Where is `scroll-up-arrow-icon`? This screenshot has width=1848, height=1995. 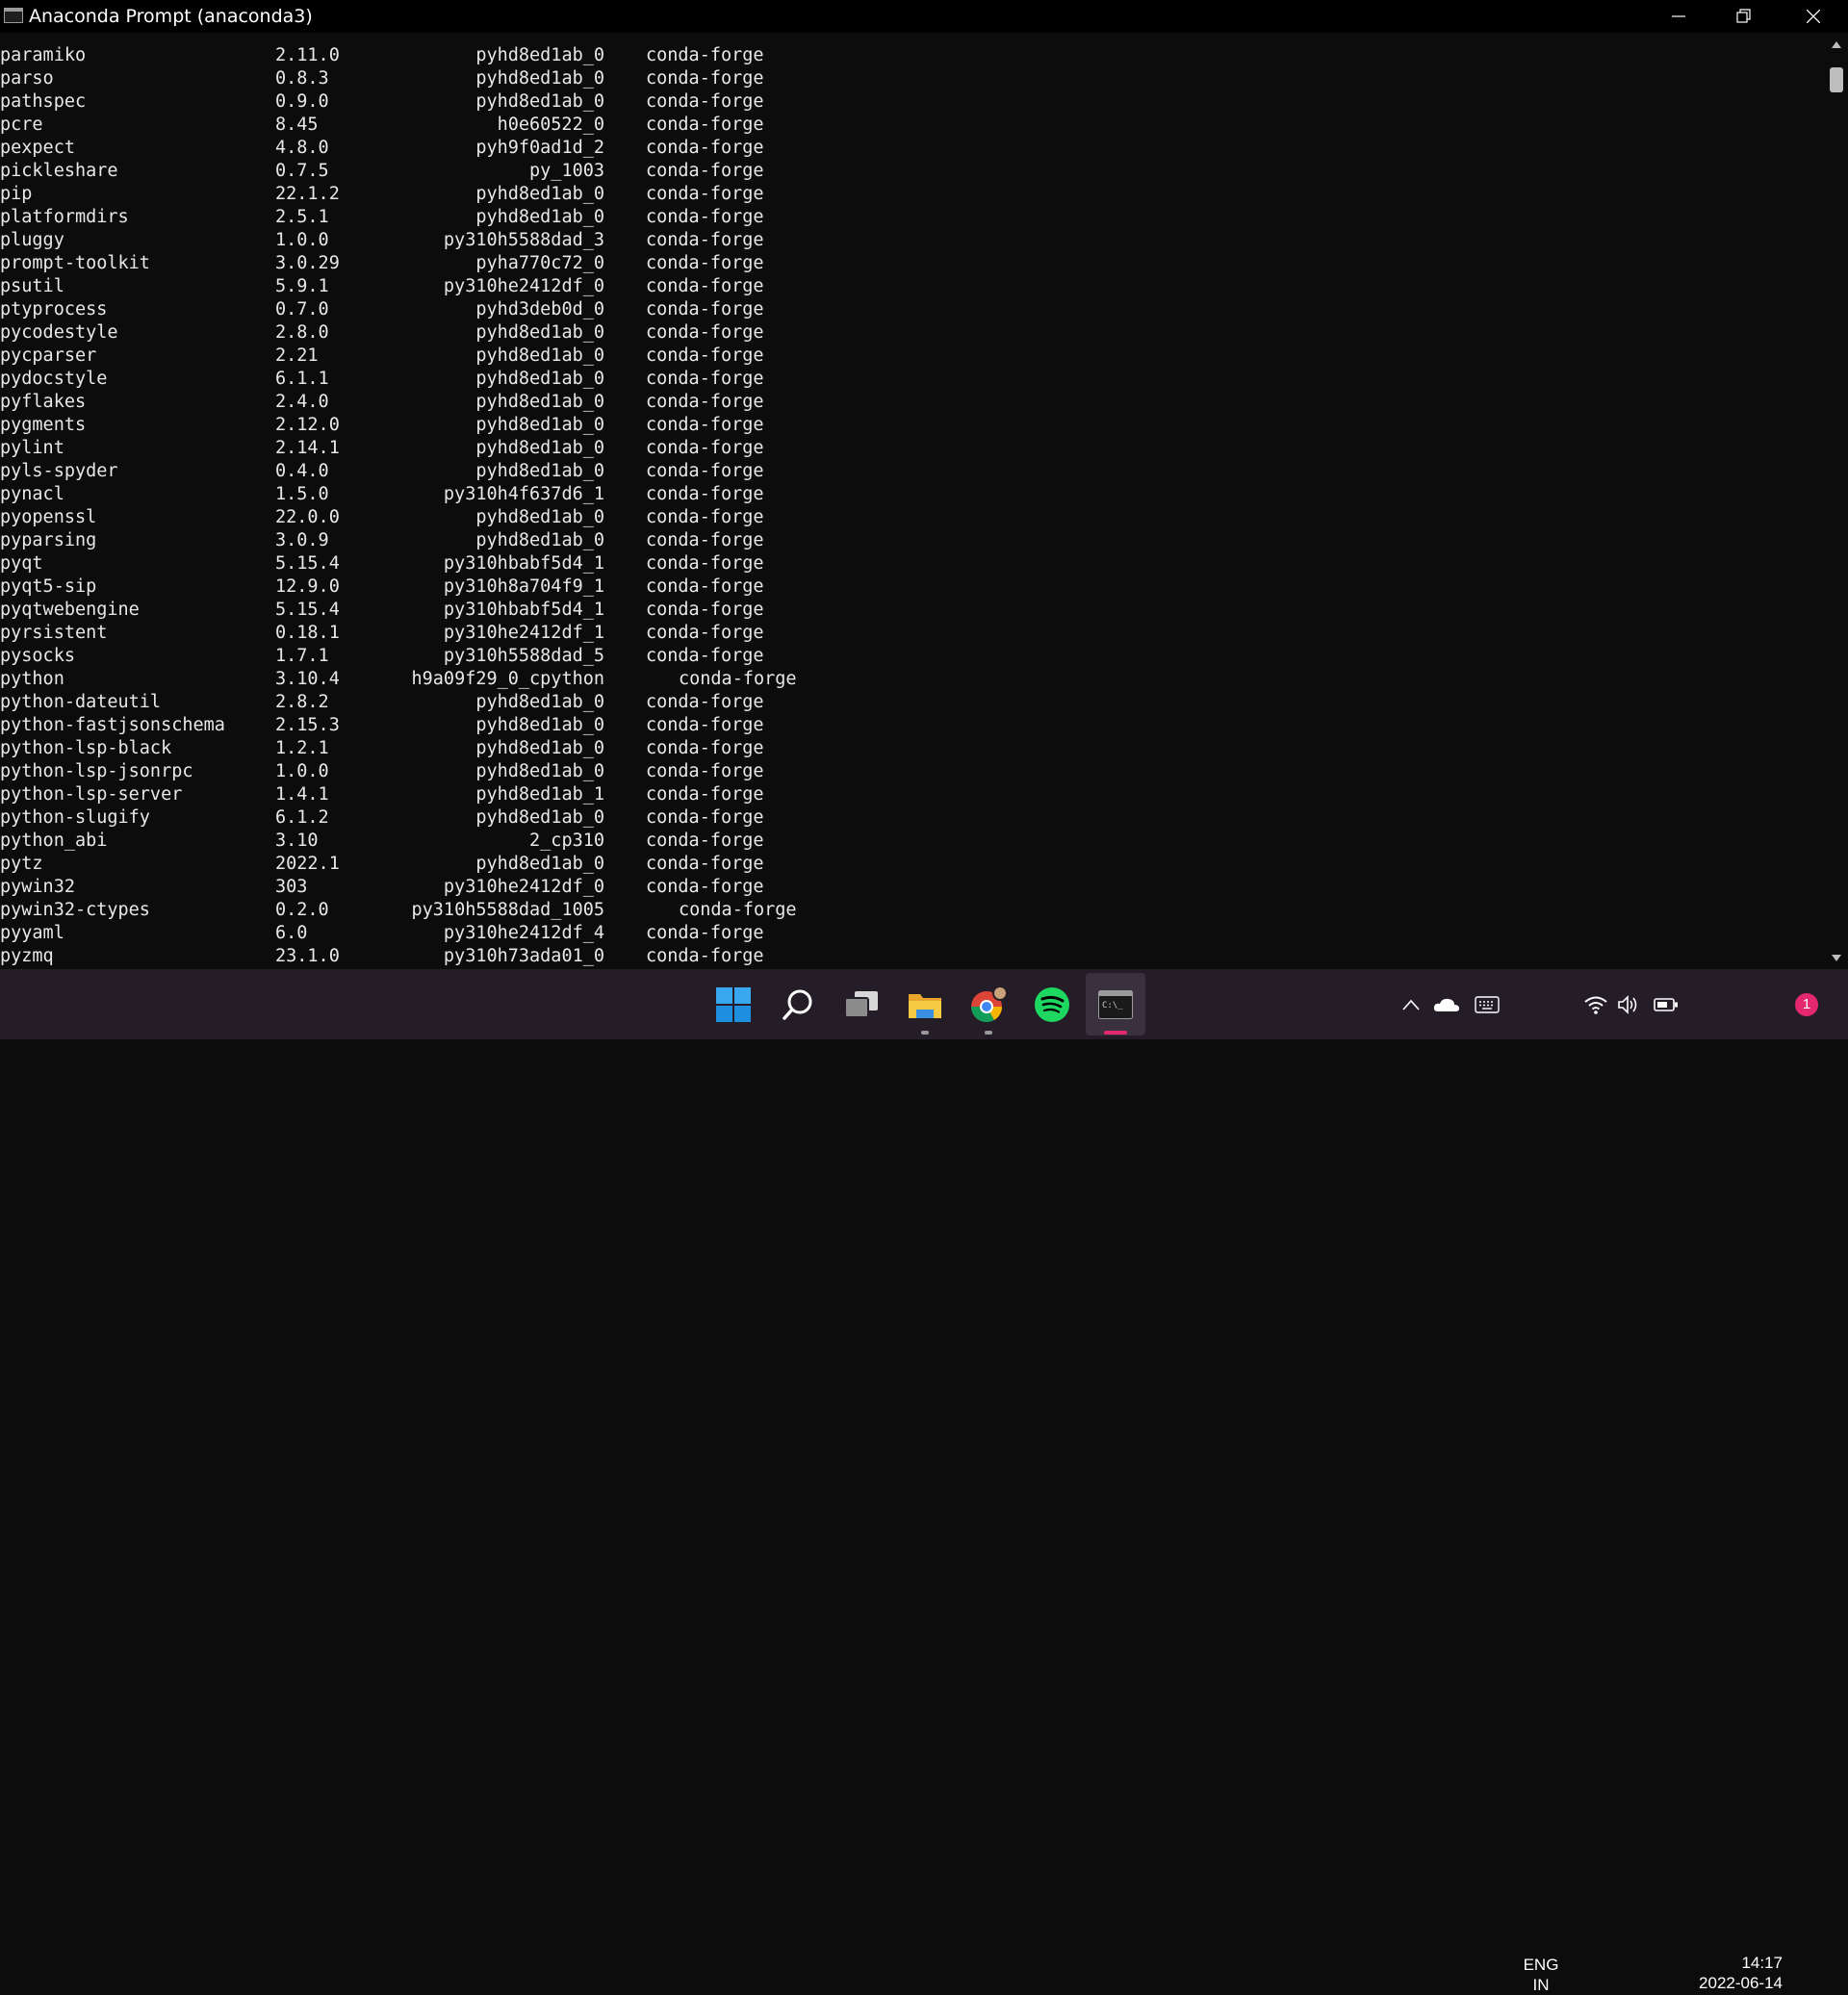 scroll-up-arrow-icon is located at coordinates (1836, 44).